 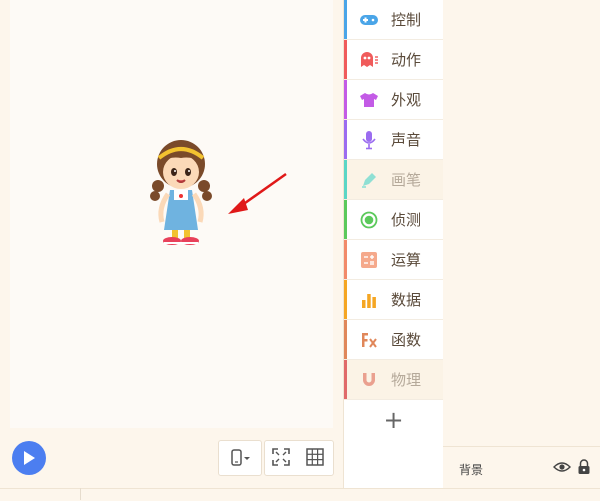 I want to click on function-icon, so click(x=369, y=340).